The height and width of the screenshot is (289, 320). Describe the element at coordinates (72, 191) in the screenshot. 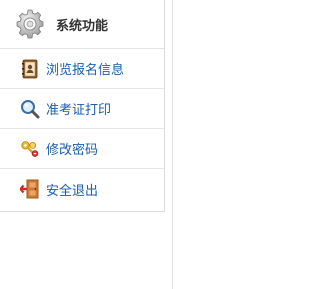

I see `menu-item-label: 安全退出` at that location.